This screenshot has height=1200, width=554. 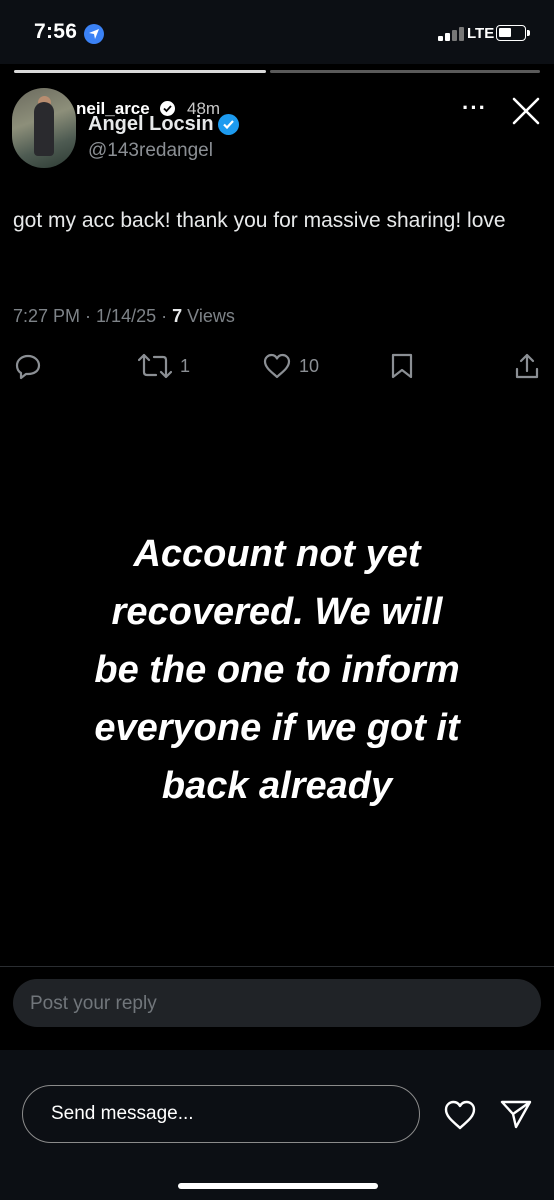 What do you see at coordinates (177, 316) in the screenshot?
I see `tweet-views-count: 7` at bounding box center [177, 316].